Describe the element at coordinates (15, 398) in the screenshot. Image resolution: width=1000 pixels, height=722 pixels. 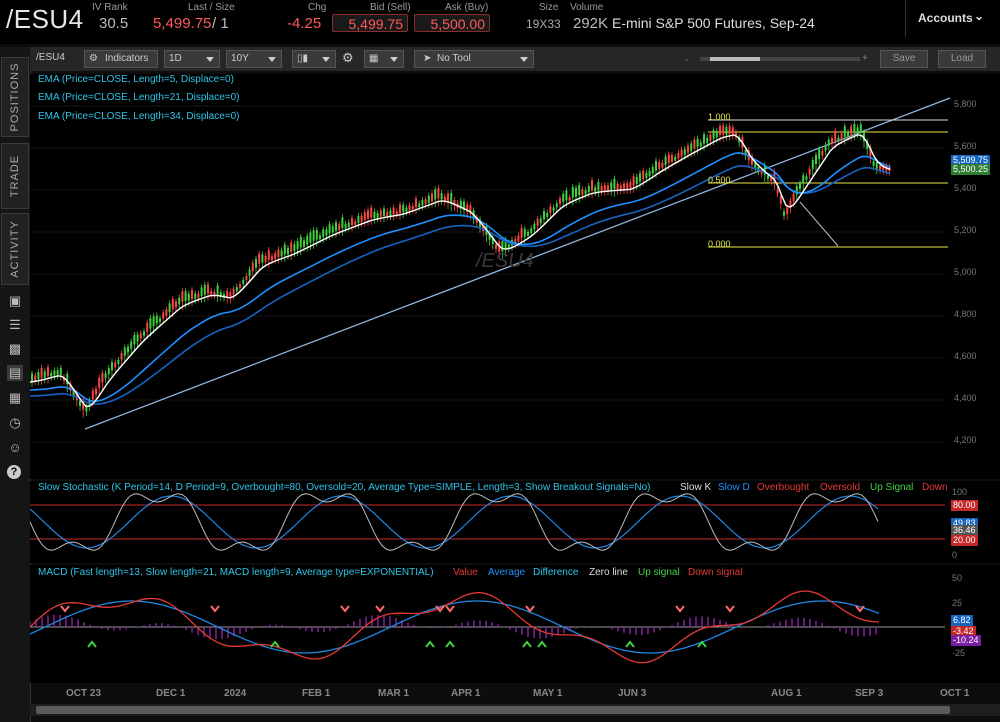
I see `grid-icon: ▦` at that location.